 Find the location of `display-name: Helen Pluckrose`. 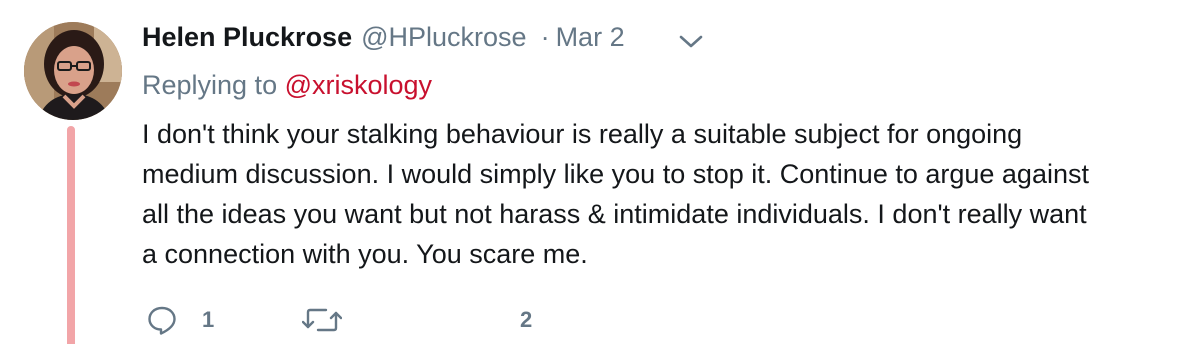

display-name: Helen Pluckrose is located at coordinates (247, 37).